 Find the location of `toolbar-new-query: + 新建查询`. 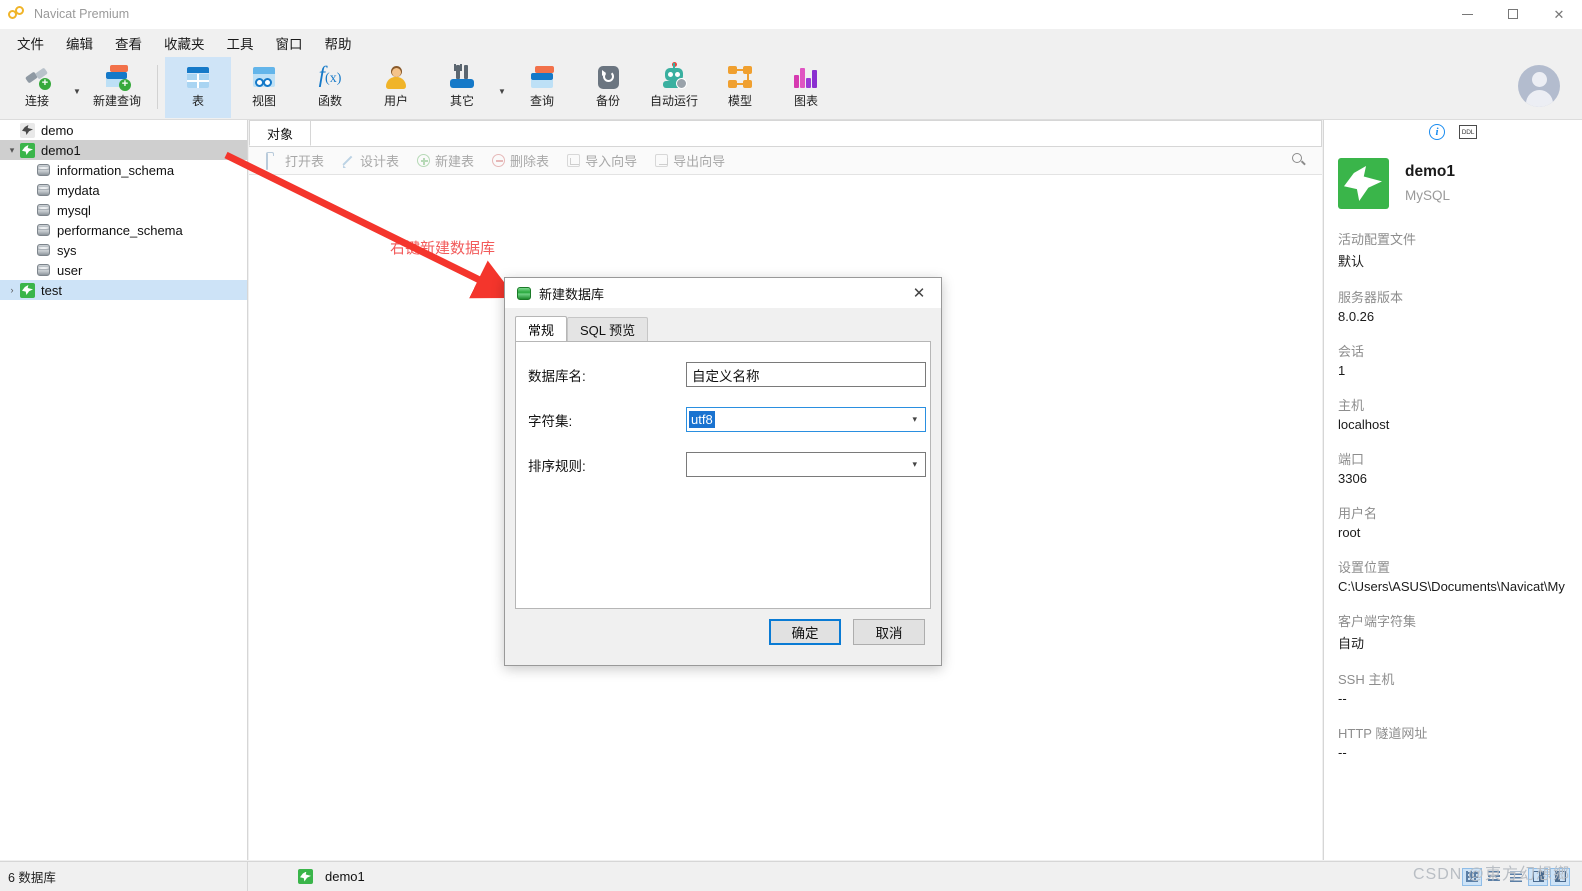

toolbar-new-query: + 新建查询 is located at coordinates (117, 87).